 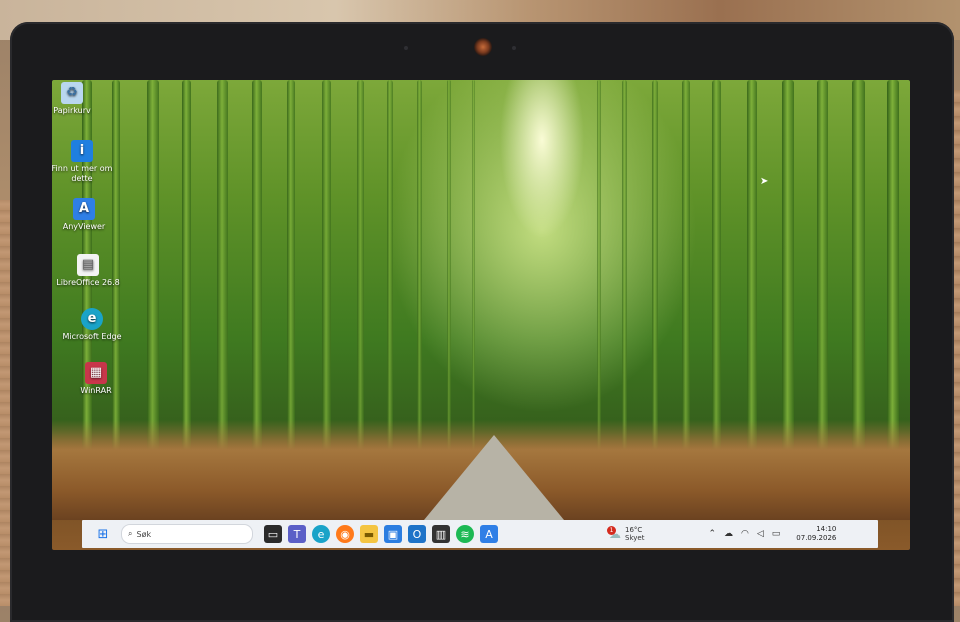 I want to click on teams-icon: T, so click(x=297, y=534).